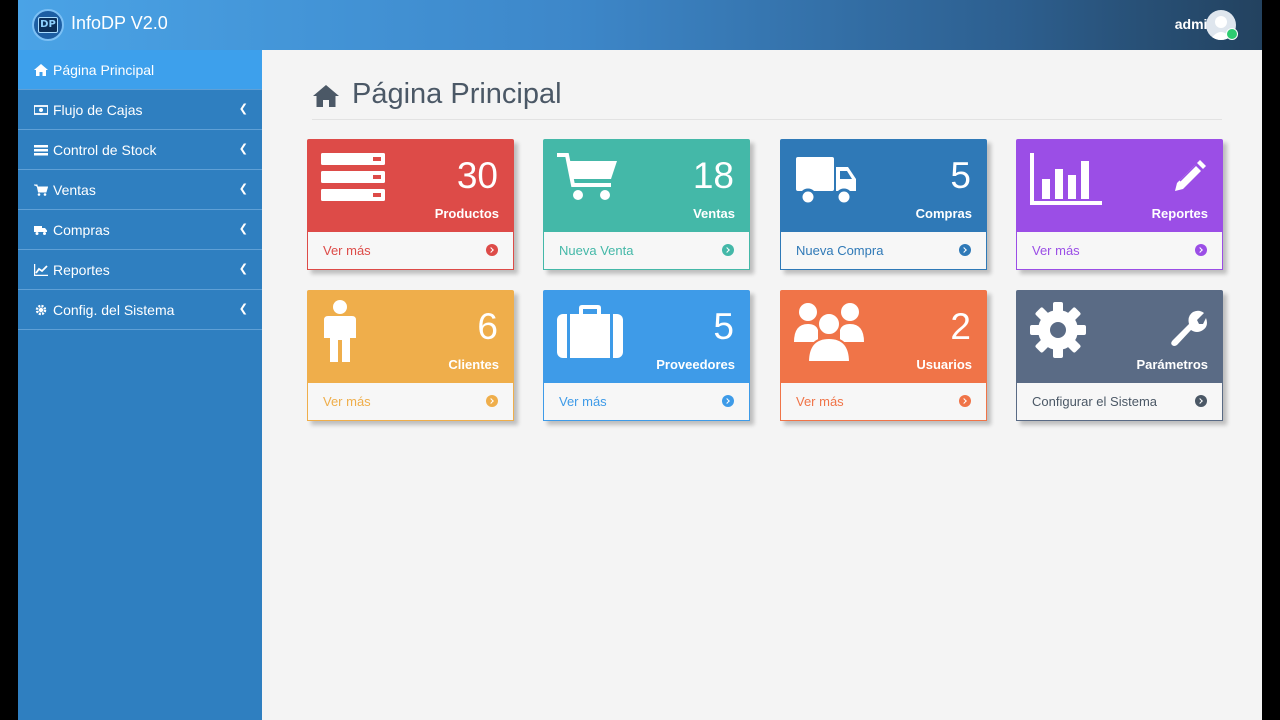  I want to click on sidebar-item-ventas: Ventas ❮, so click(140, 190).